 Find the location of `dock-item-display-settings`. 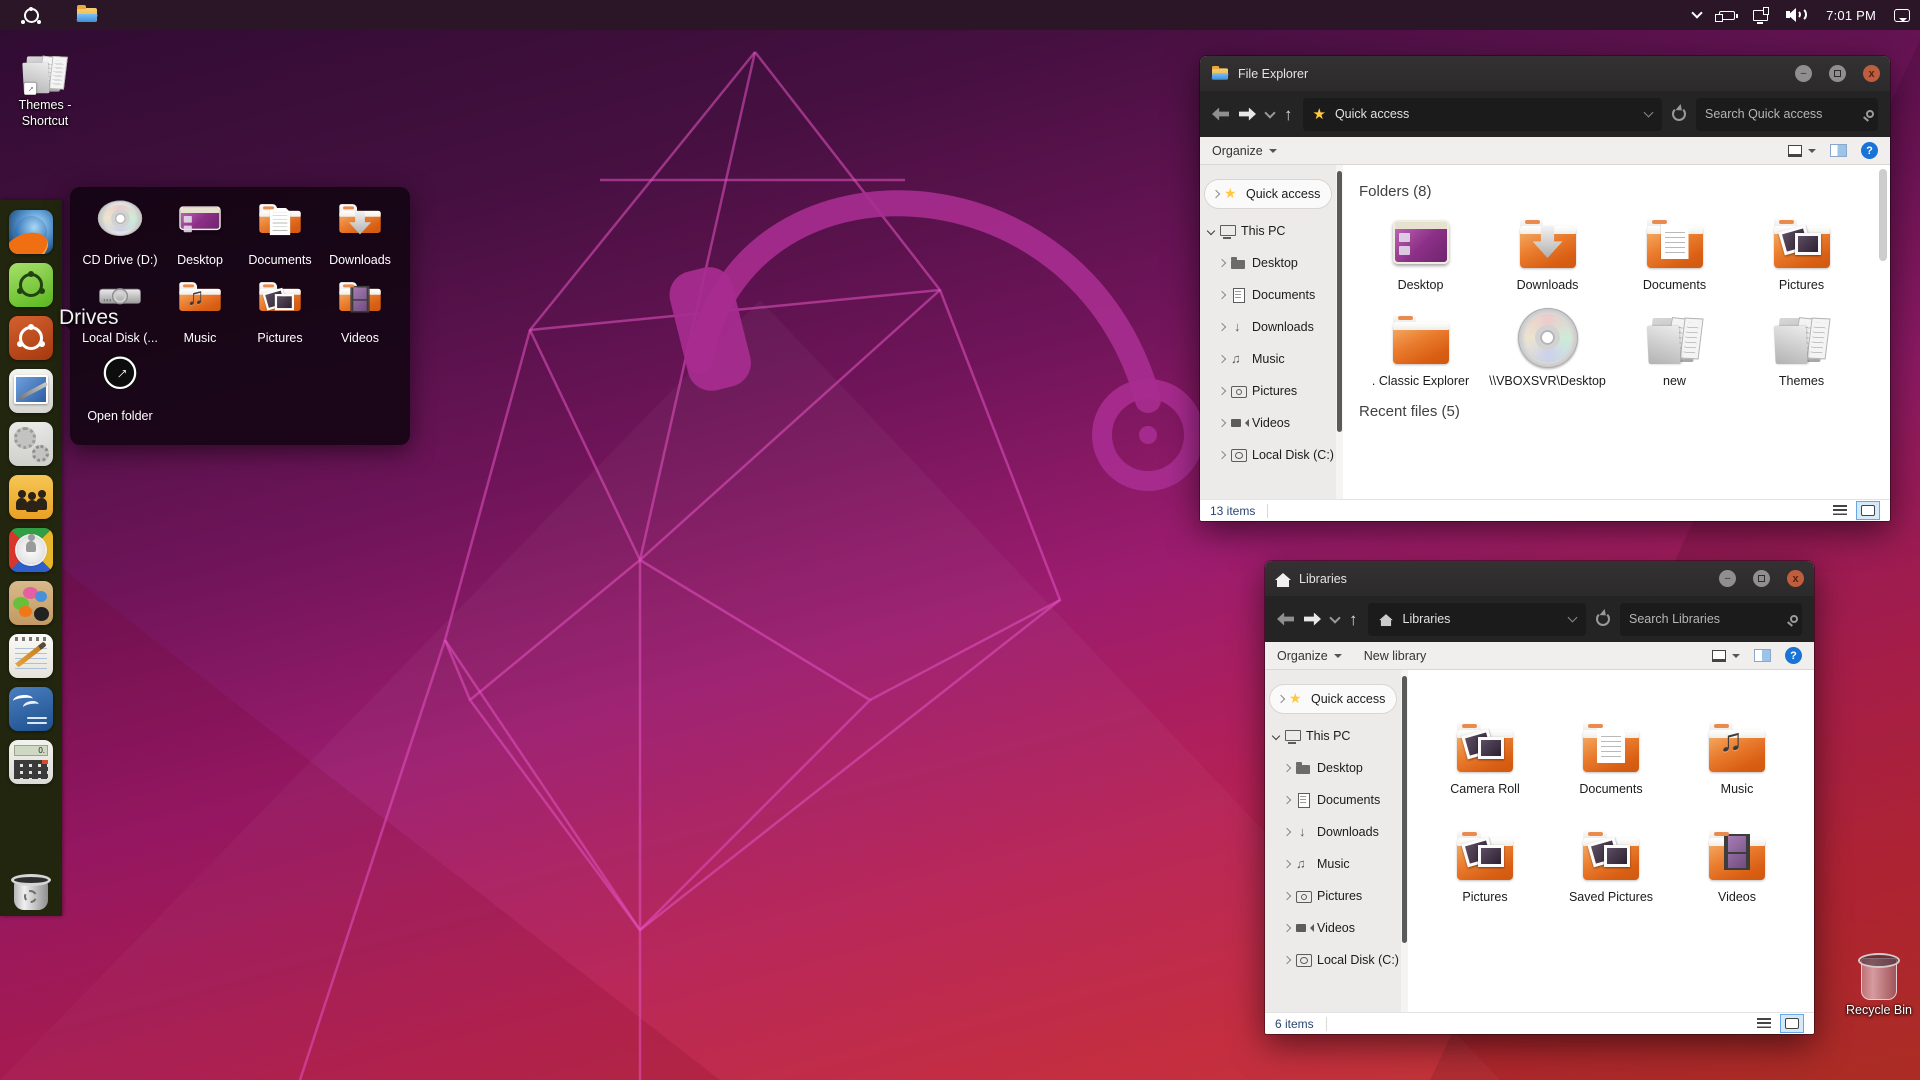

dock-item-display-settings is located at coordinates (31, 391).